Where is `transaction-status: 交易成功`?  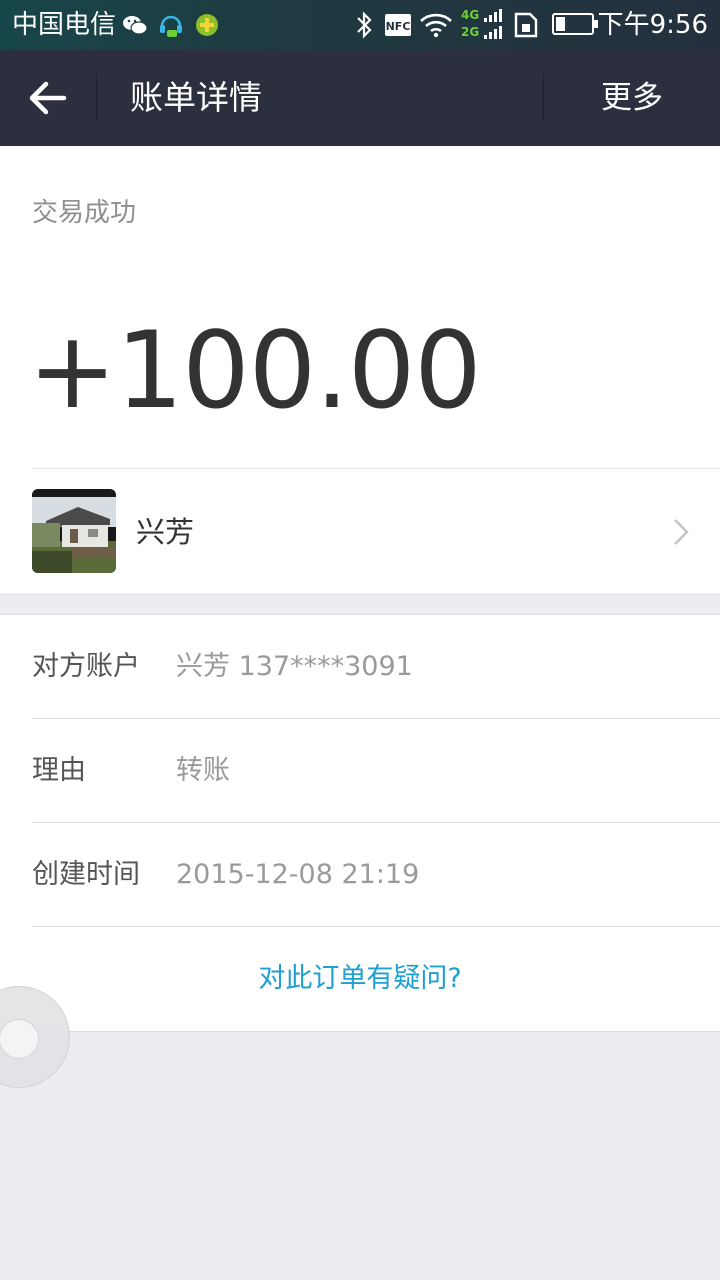 transaction-status: 交易成功 is located at coordinates (84, 213).